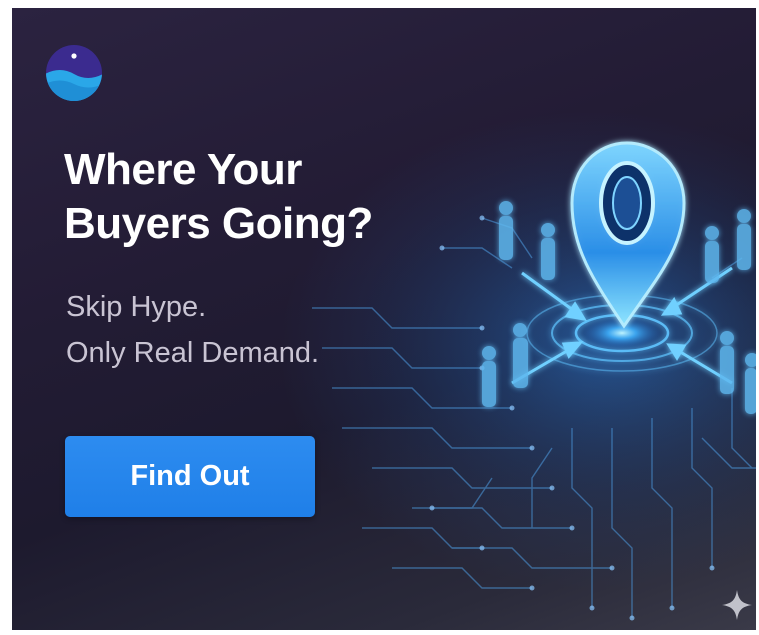 Image resolution: width=759 pixels, height=635 pixels. I want to click on brand-logo-icon, so click(74, 73).